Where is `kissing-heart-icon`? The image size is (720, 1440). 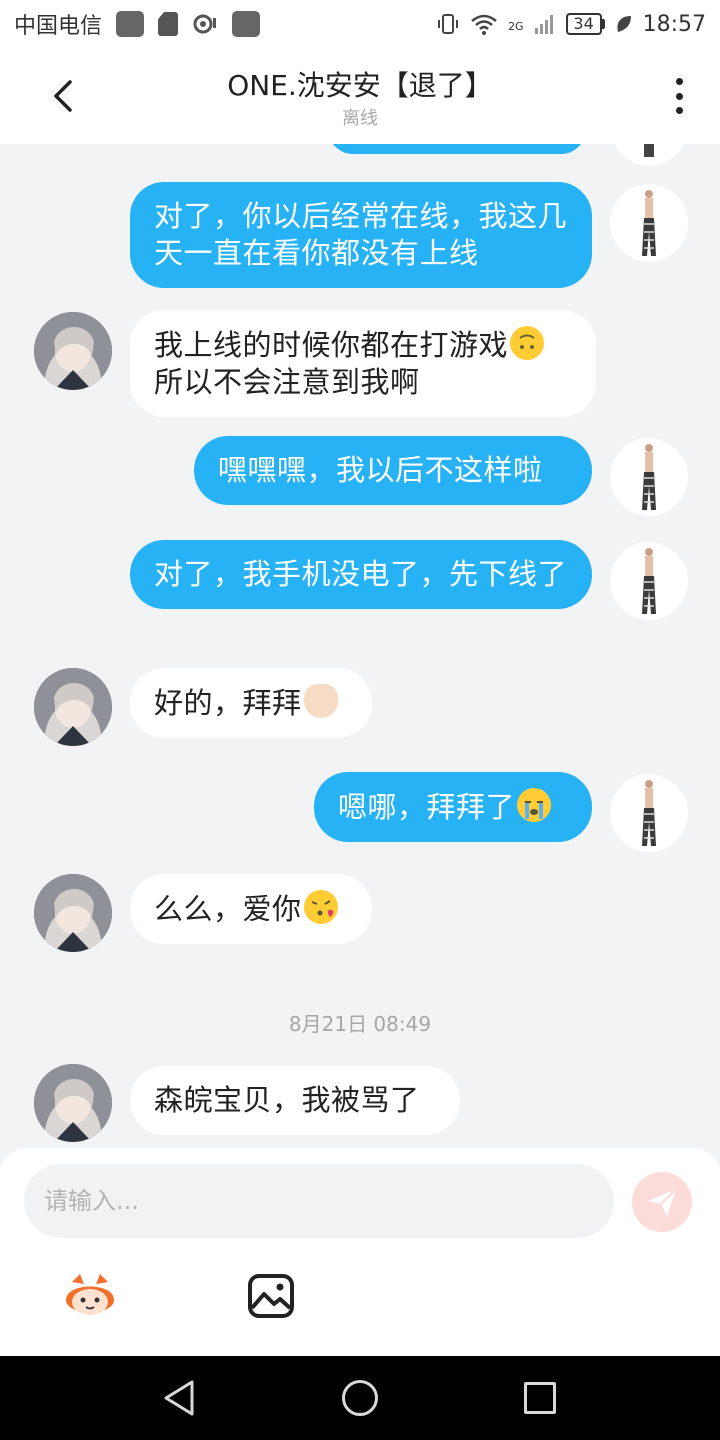
kissing-heart-icon is located at coordinates (320, 907).